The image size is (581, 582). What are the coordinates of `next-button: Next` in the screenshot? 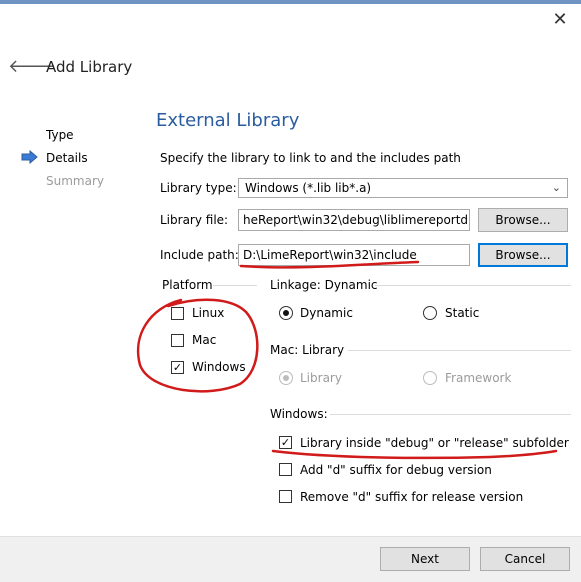 It's located at (425, 559).